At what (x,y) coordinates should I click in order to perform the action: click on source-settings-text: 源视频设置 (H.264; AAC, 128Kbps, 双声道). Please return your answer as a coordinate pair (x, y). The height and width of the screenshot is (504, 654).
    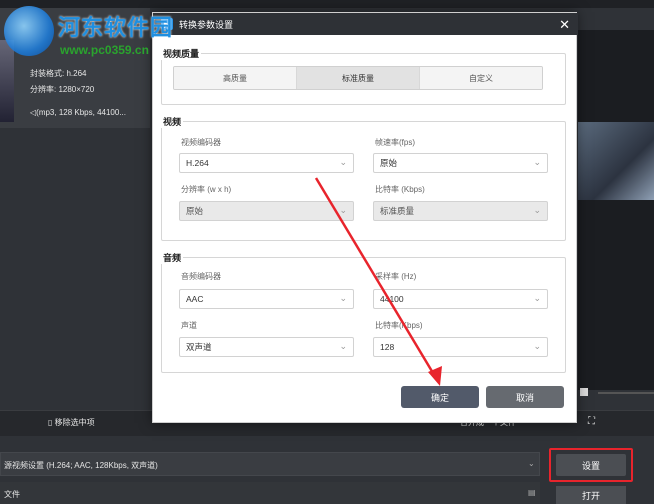
    Looking at the image, I should click on (81, 465).